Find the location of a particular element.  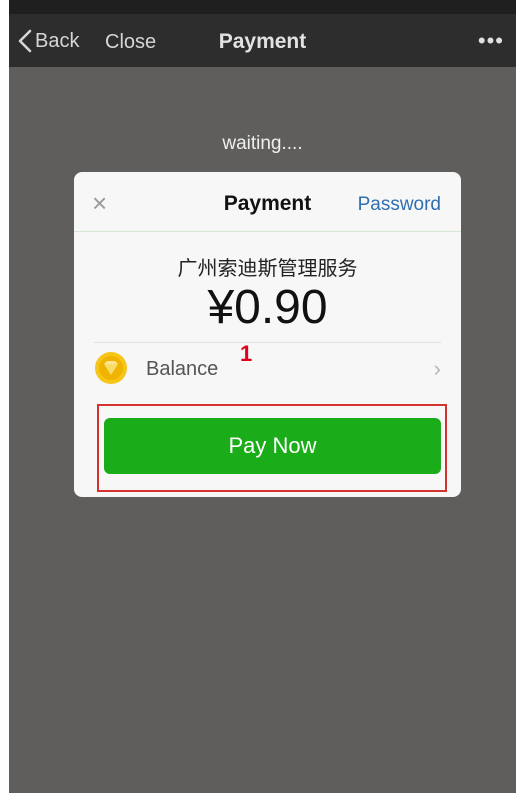

payment-method-label: Balance is located at coordinates (182, 369).